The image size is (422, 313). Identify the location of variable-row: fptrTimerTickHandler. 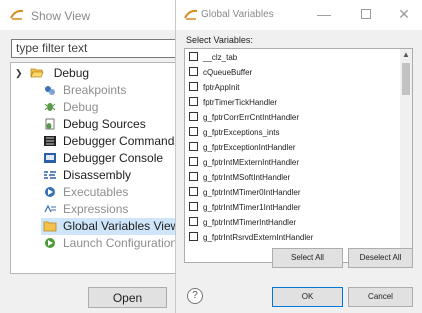
(233, 102).